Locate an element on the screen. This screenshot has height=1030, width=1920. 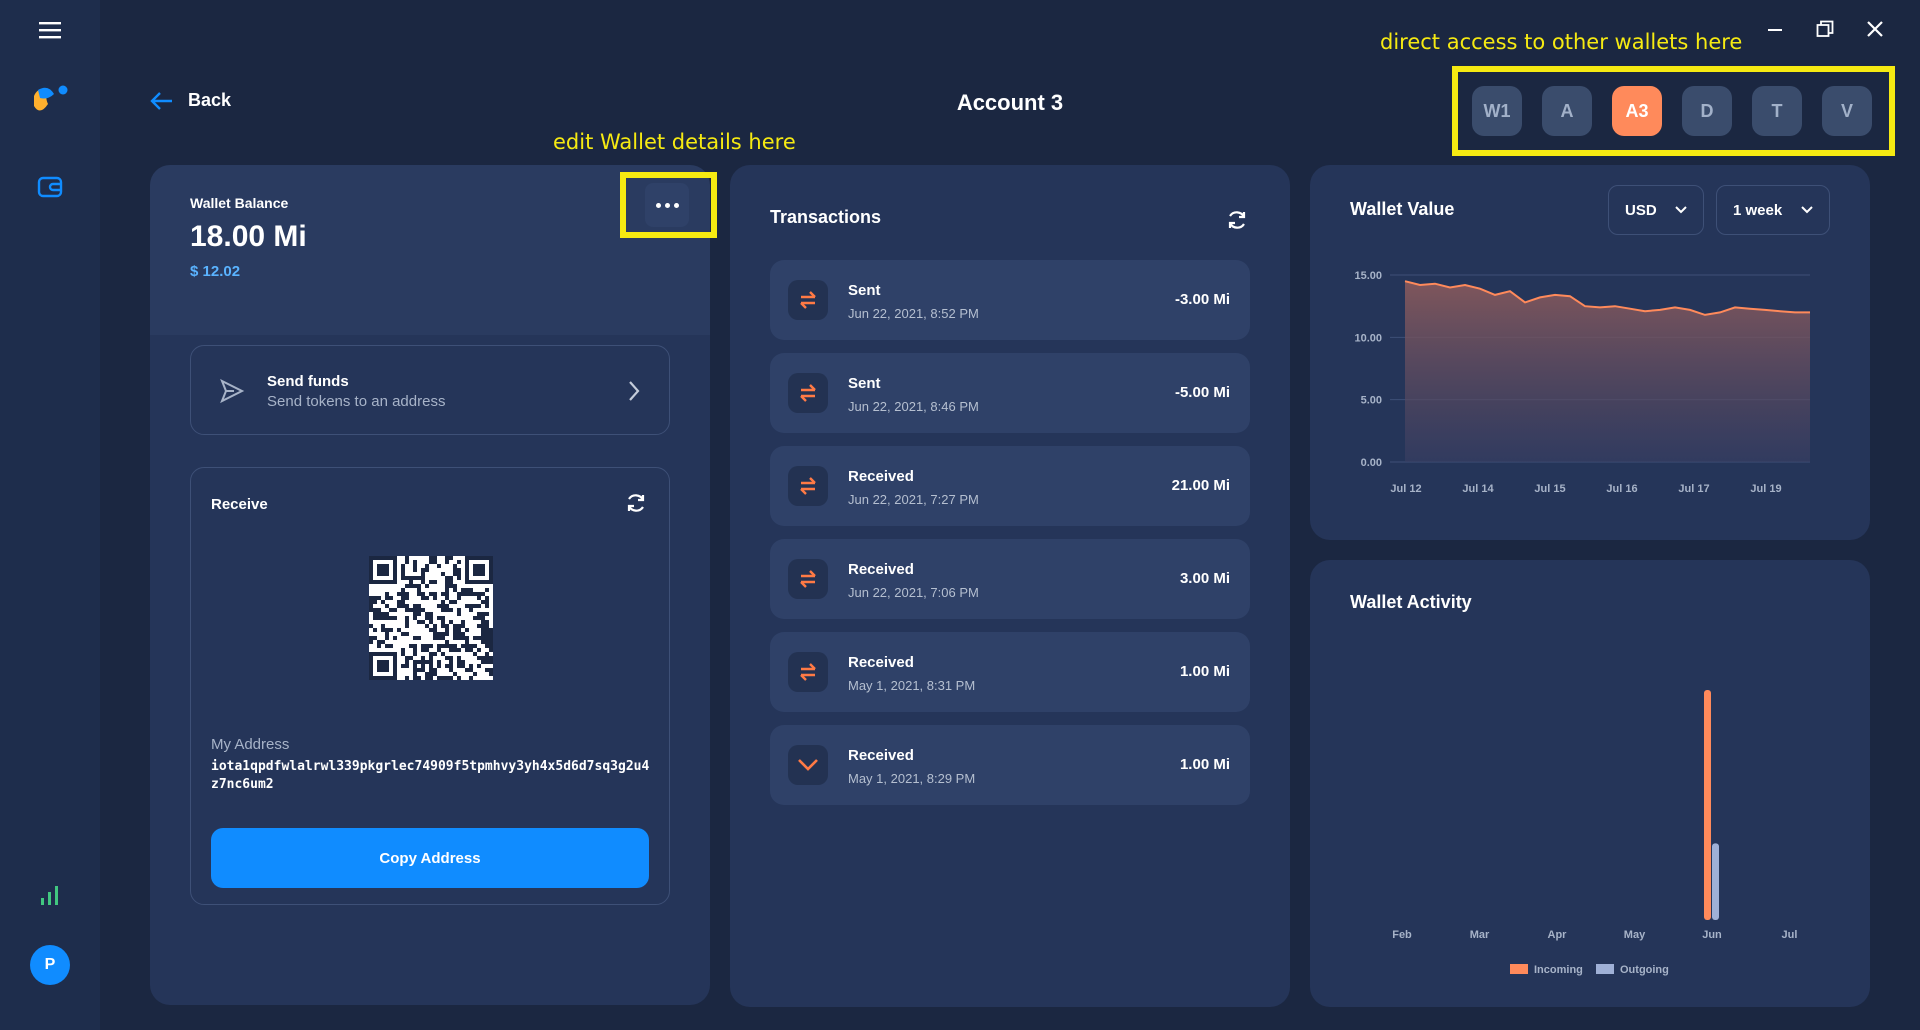
wallet-activity-chart: Feb Mar Apr May Jun Jul Incoming Outgoing is located at coordinates (1595, 833).